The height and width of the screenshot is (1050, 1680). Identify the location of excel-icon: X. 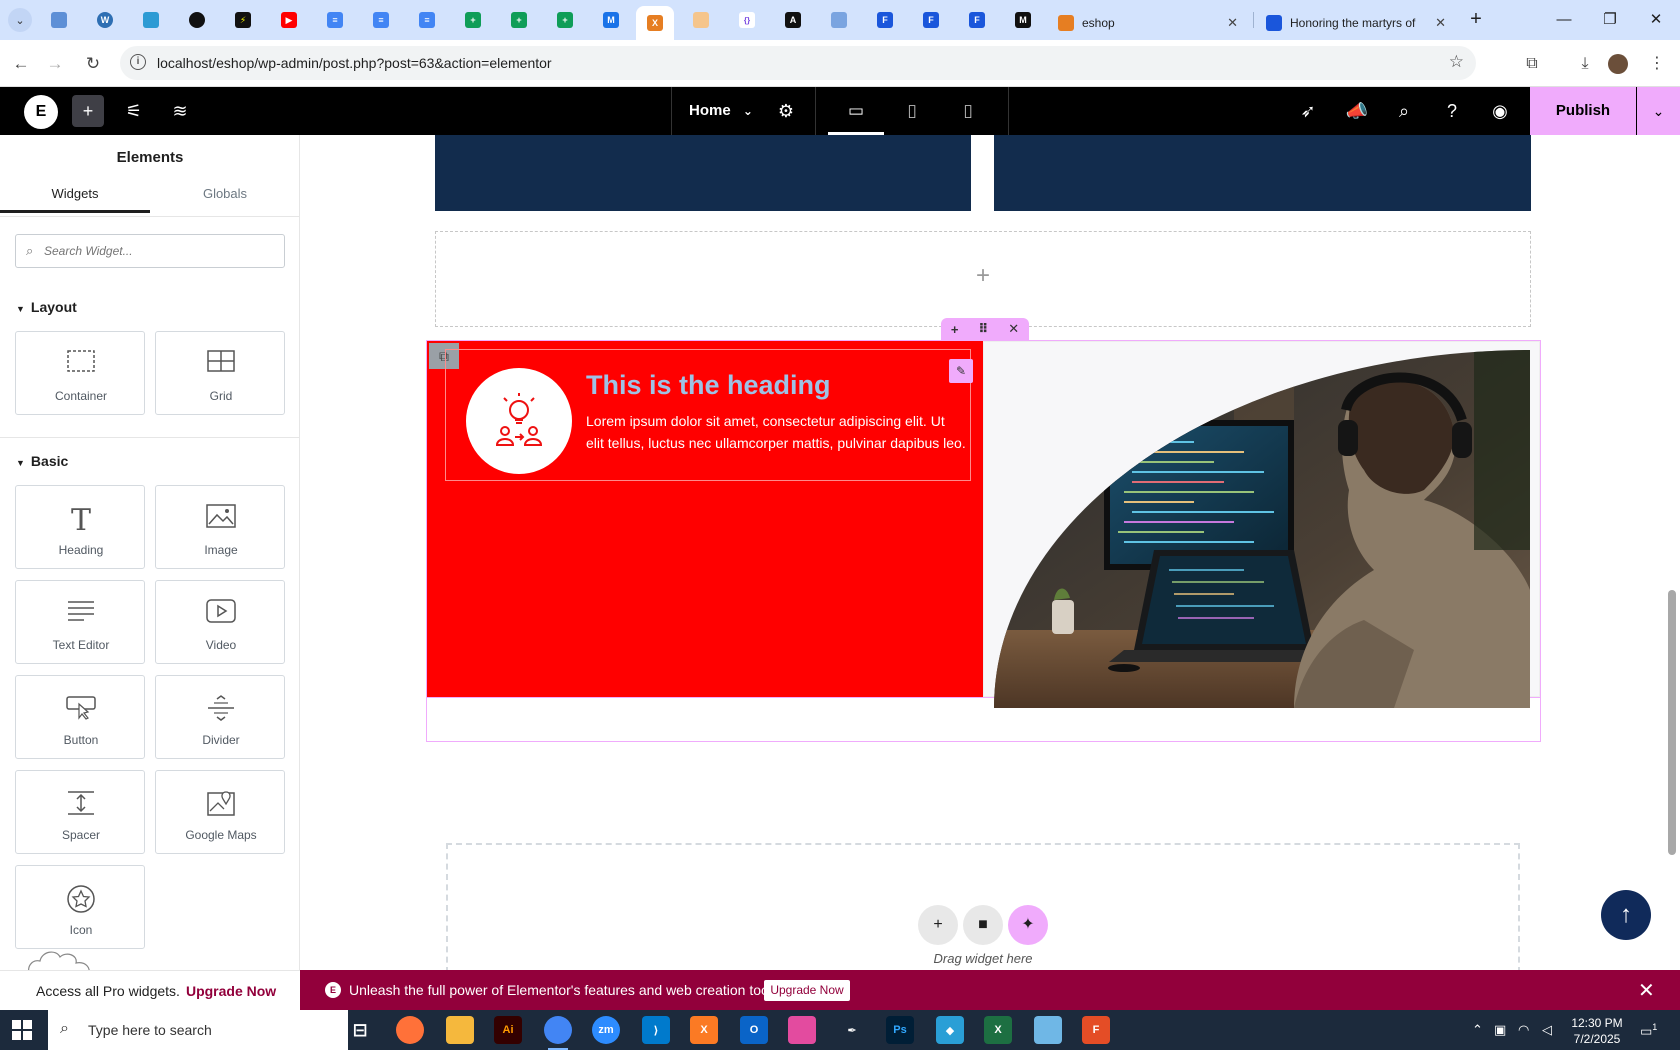
(998, 1030).